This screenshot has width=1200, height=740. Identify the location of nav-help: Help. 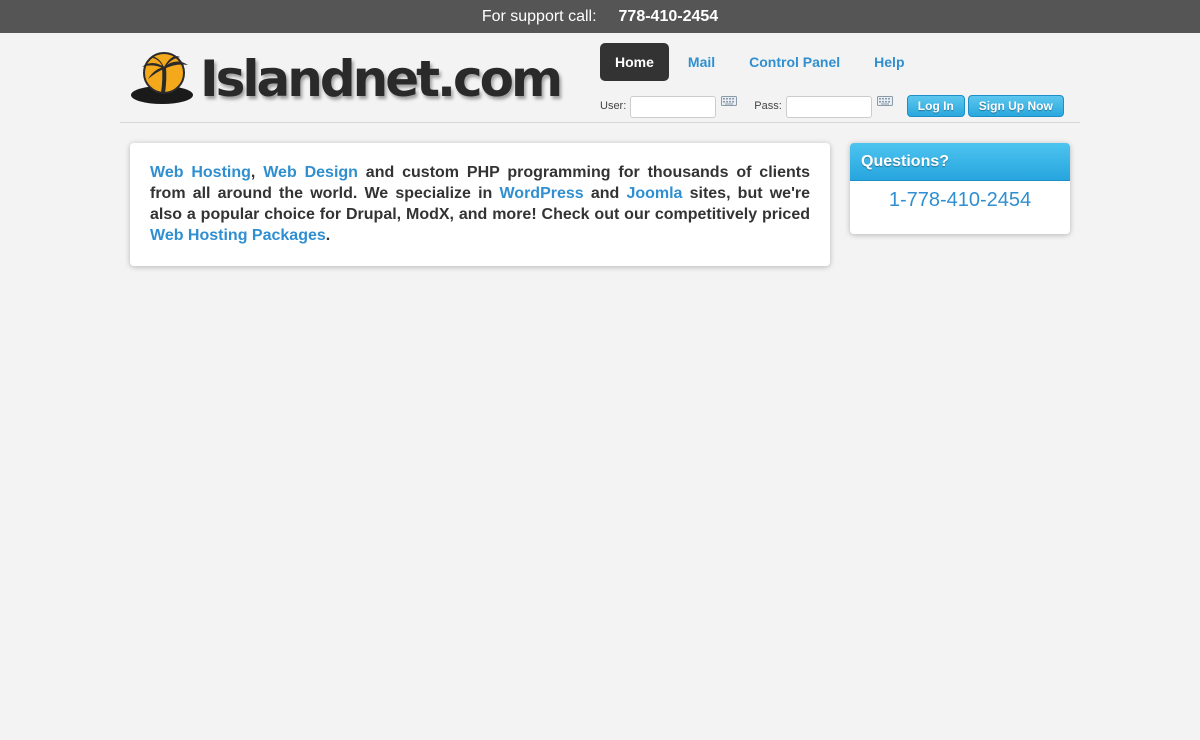
(889, 62).